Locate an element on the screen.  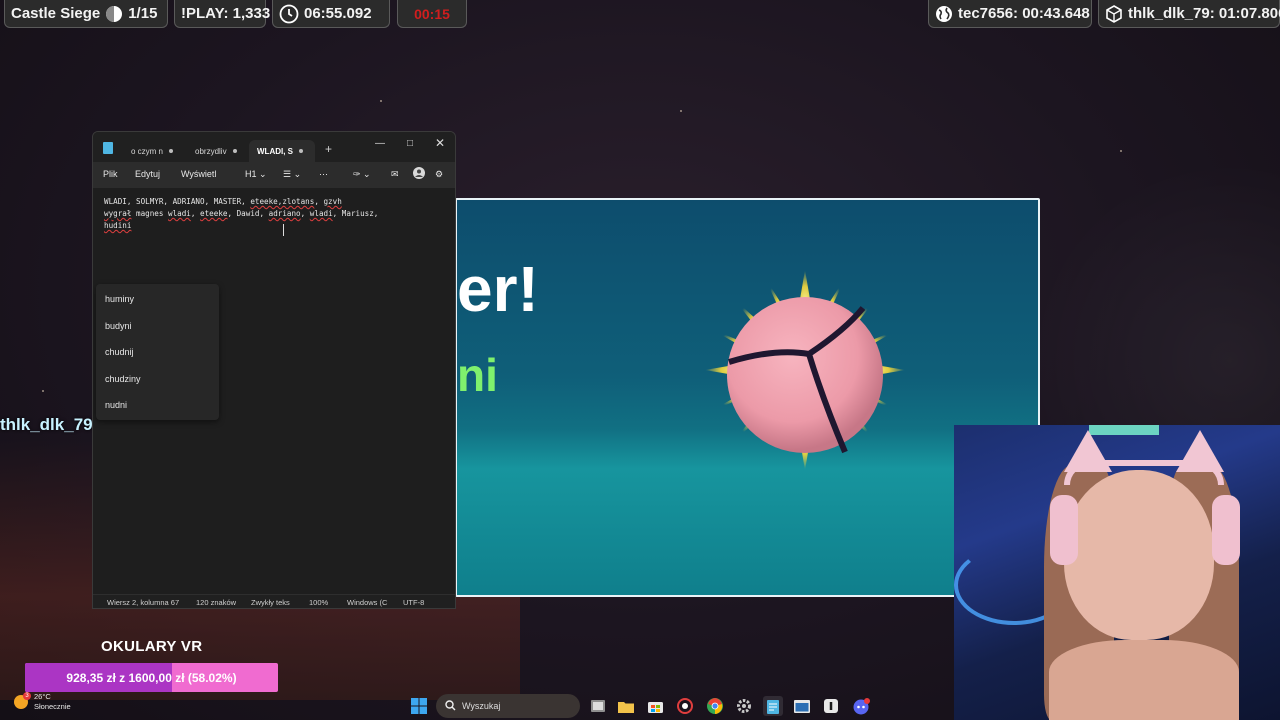
search-placeholder: Wyszukaj is located at coordinates (481, 706).